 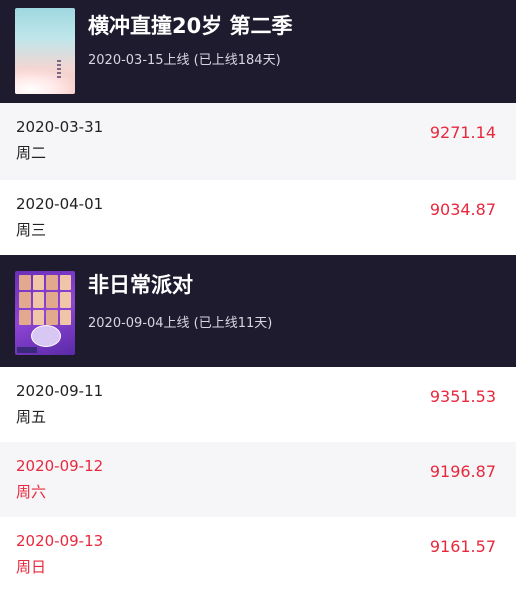 I want to click on row-weekday: 周二, so click(x=31, y=153).